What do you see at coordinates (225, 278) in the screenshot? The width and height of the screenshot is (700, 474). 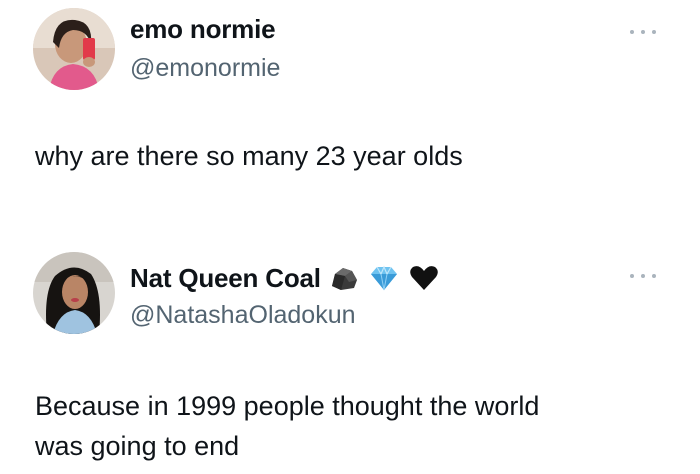 I see `display-name-text: Nat Queen Coal` at bounding box center [225, 278].